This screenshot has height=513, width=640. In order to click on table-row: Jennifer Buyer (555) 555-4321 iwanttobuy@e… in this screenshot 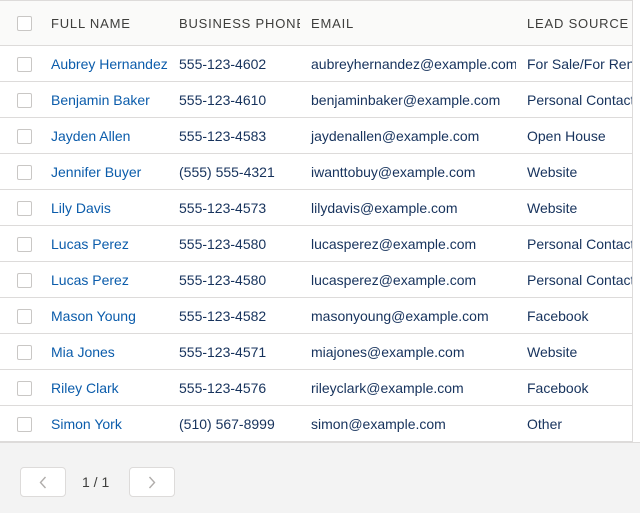, I will do `click(316, 172)`.